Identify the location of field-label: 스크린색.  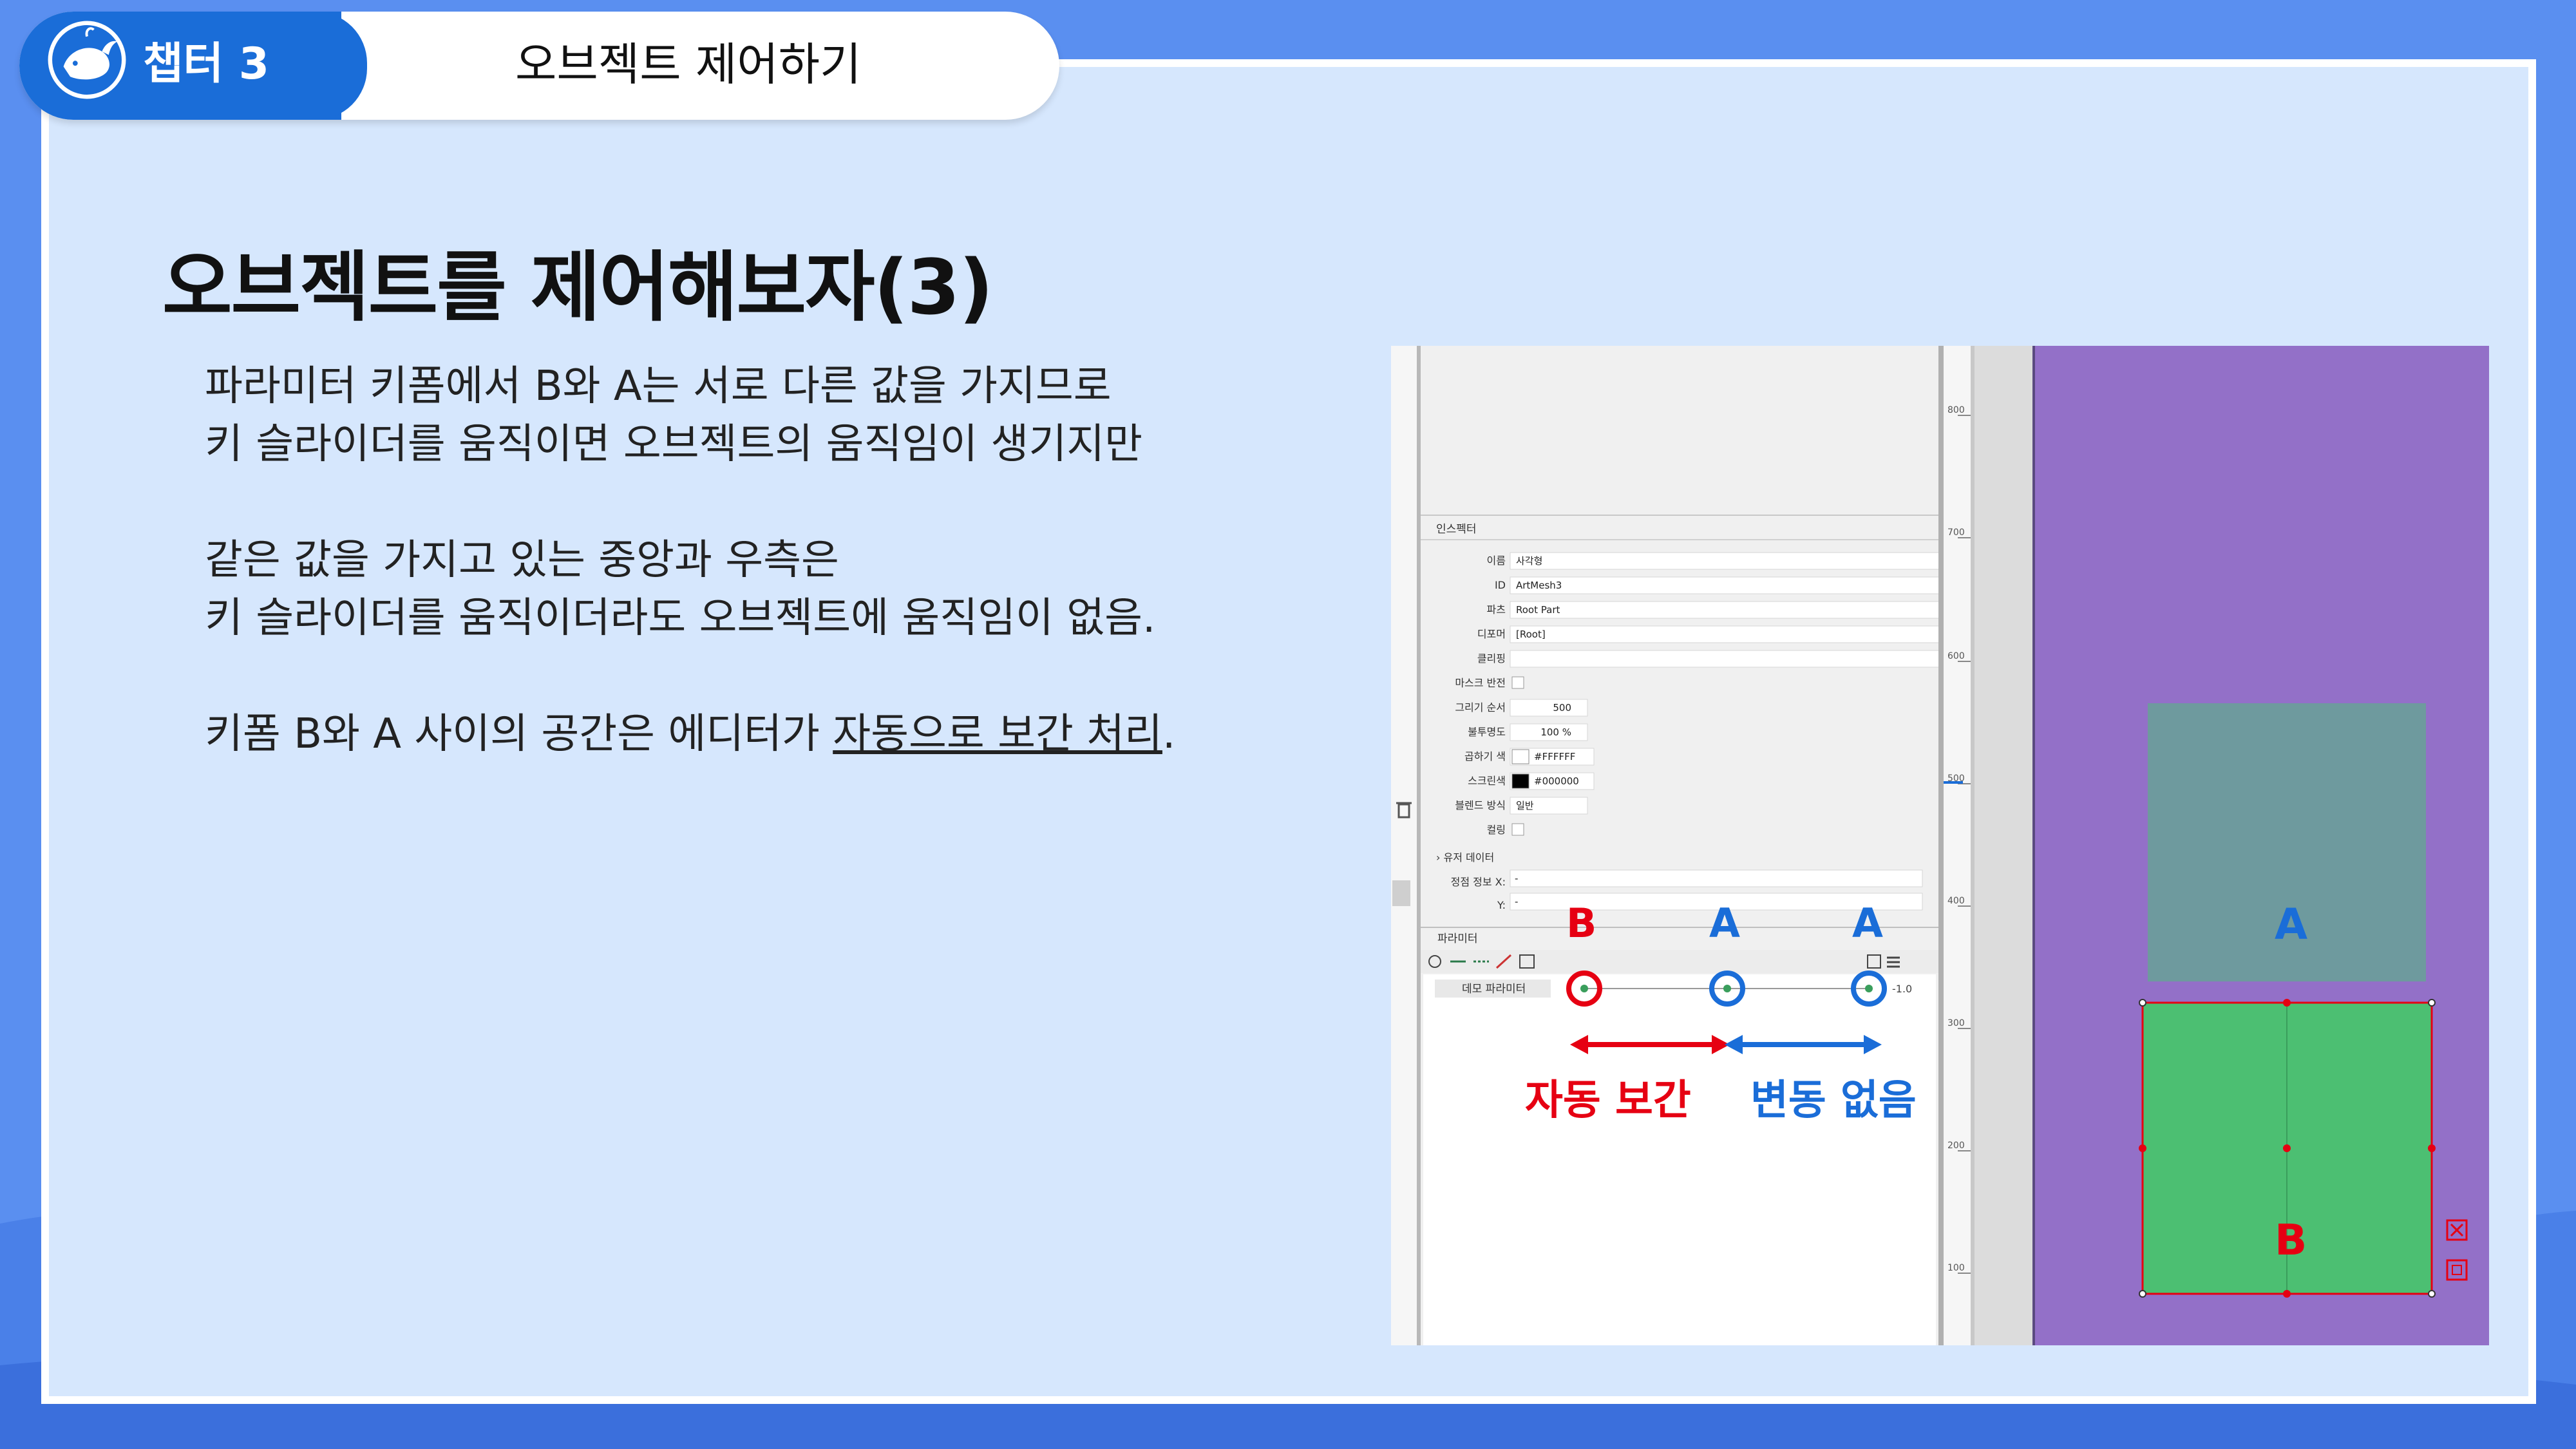
(1487, 781).